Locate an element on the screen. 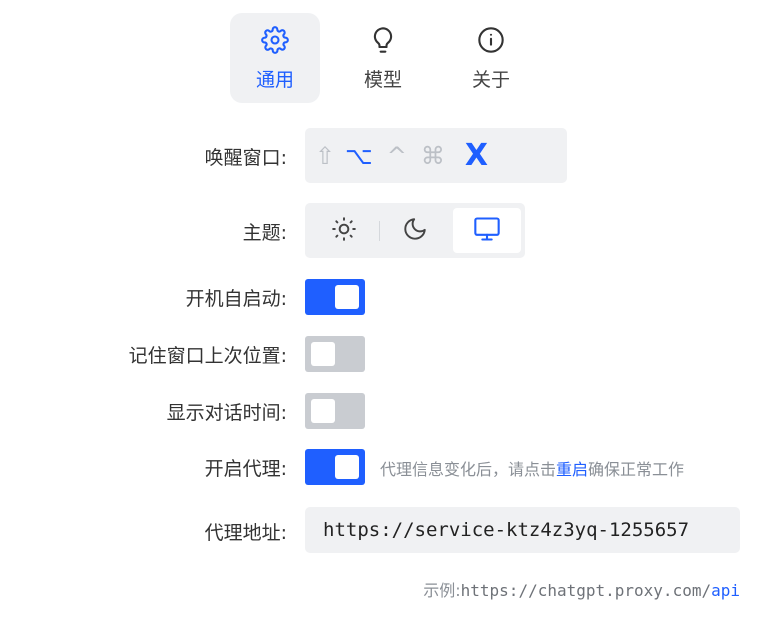 The height and width of the screenshot is (626, 765). tab-label: 通用 is located at coordinates (274, 80).